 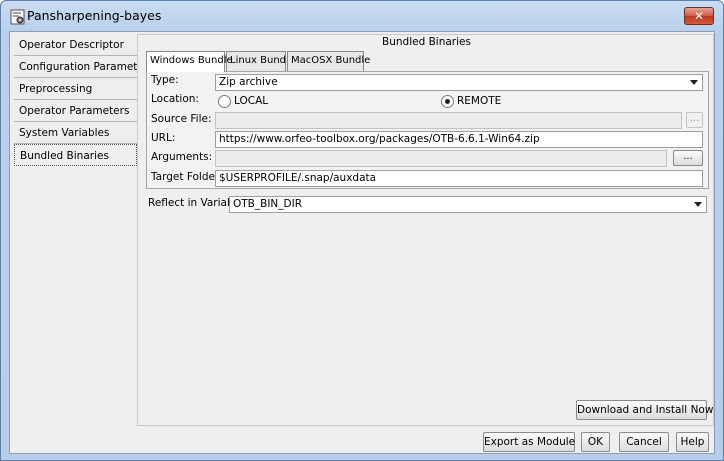 I want to click on arguments-input, so click(x=441, y=158).